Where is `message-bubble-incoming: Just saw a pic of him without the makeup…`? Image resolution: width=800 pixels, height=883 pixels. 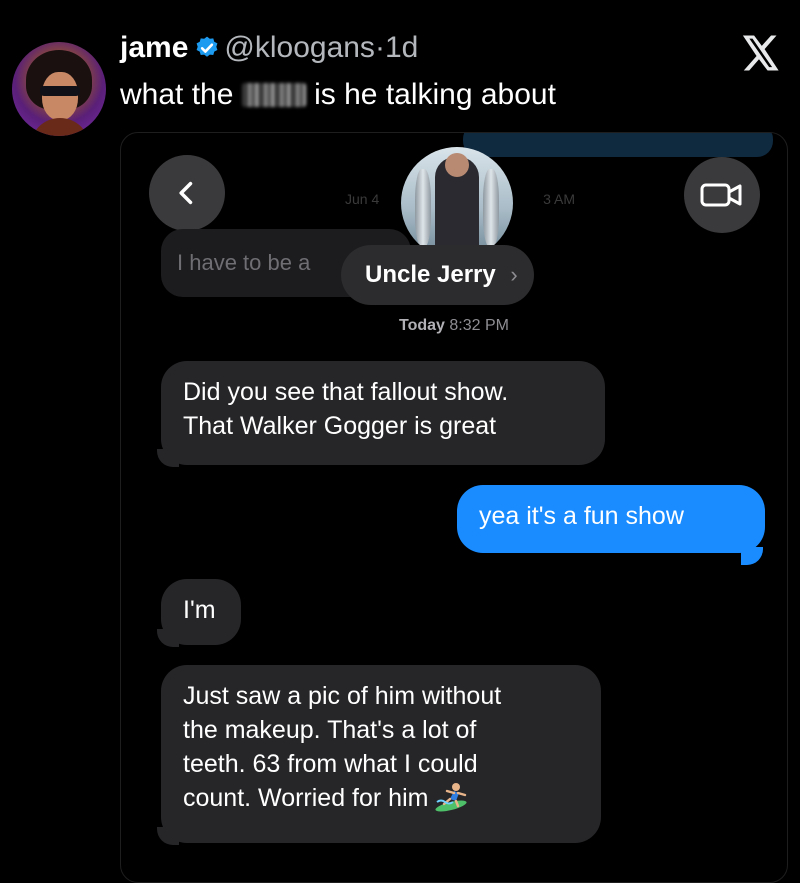
message-bubble-incoming: Just saw a pic of him without the makeup… is located at coordinates (381, 754).